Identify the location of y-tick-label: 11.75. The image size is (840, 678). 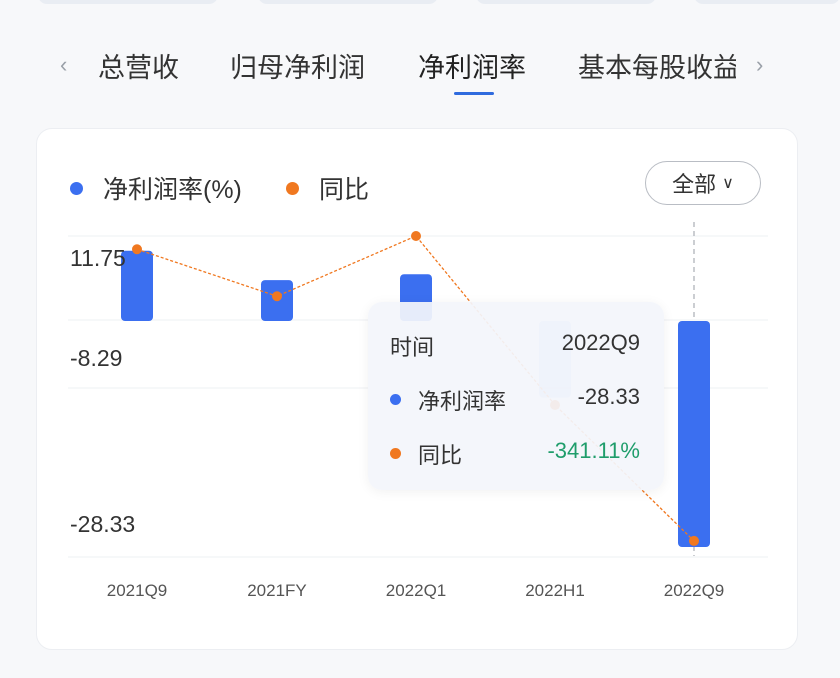
(98, 258).